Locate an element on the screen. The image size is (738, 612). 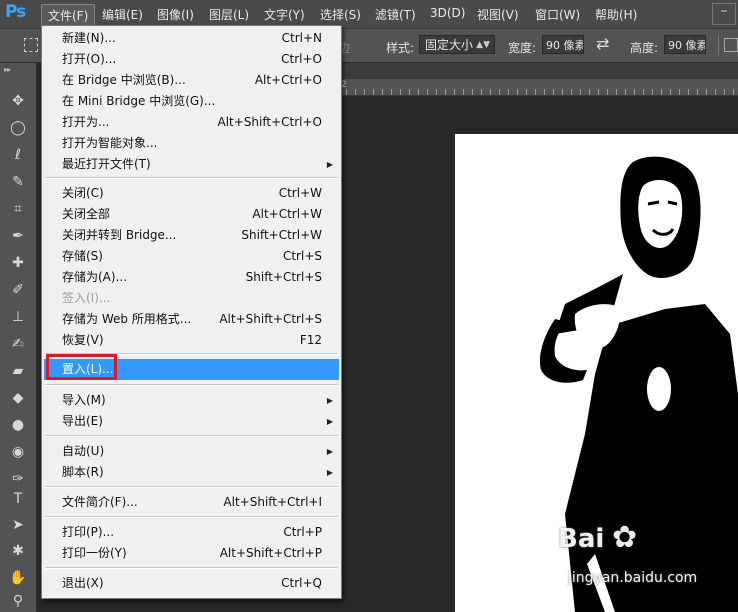
style-select: 固定大小 ▲▼ is located at coordinates (457, 44).